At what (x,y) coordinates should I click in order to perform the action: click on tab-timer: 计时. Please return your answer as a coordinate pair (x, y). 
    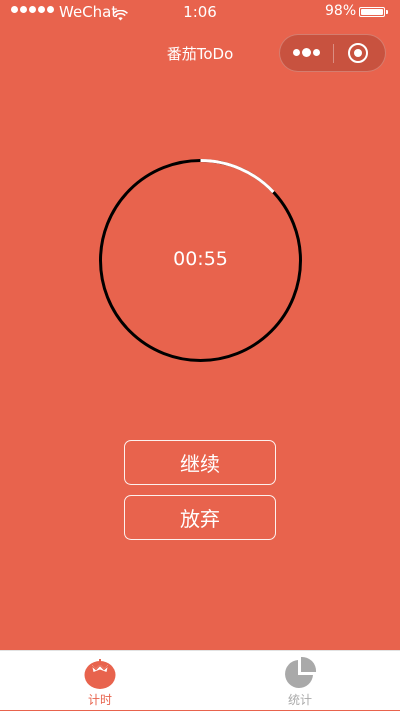
    Looking at the image, I should click on (100, 681).